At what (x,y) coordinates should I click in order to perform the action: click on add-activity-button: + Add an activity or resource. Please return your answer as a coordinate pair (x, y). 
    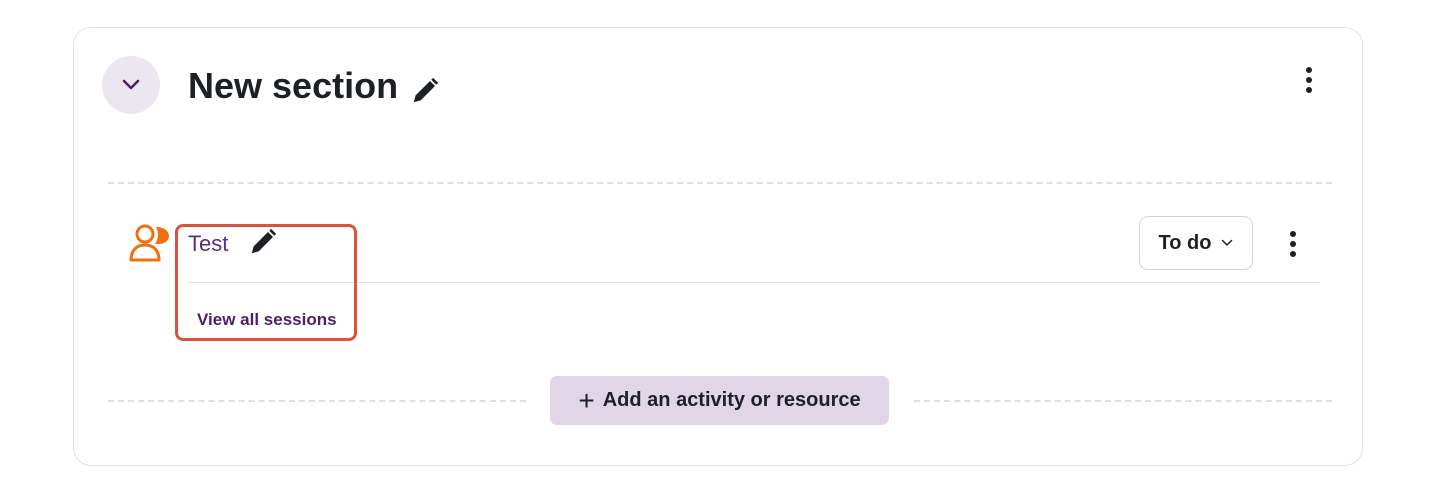
    Looking at the image, I should click on (719, 400).